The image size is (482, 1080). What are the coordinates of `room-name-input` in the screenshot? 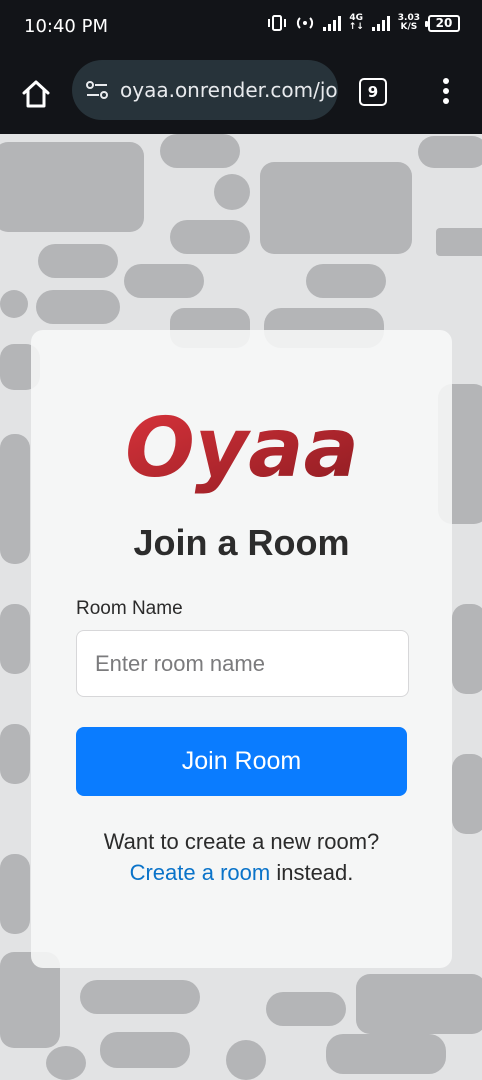 It's located at (242, 663).